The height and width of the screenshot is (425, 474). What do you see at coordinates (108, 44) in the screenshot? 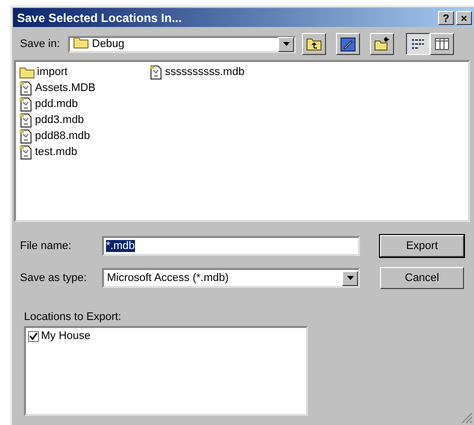
I see `folder-name: Debug` at bounding box center [108, 44].